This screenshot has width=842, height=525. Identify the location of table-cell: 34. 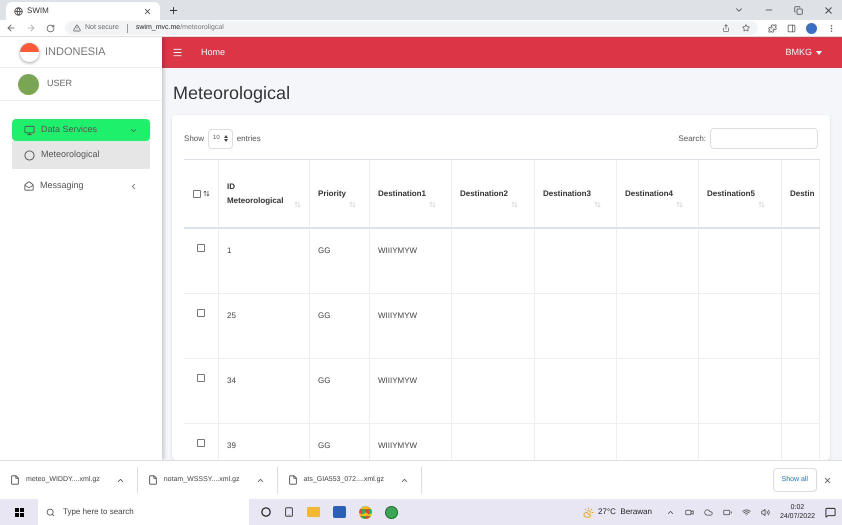
(231, 380).